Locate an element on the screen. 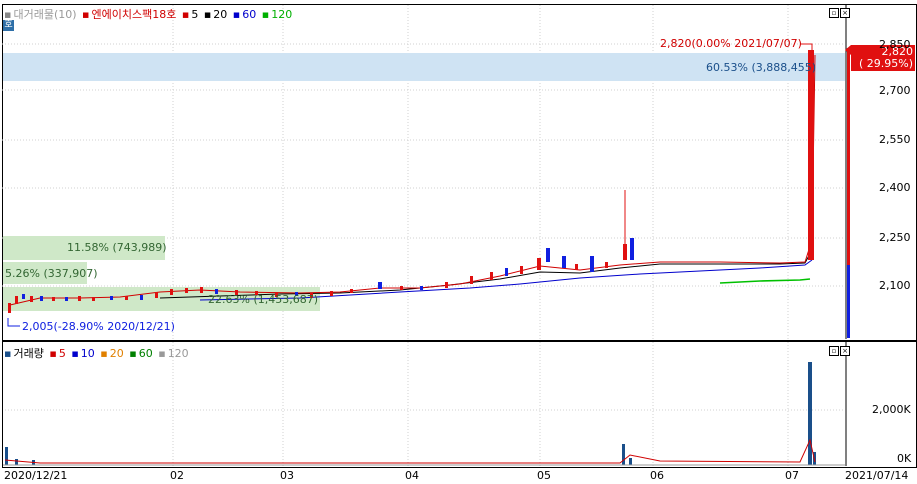 The width and height of the screenshot is (917, 484). band-mid2-label: 5.26% (337,907) is located at coordinates (51, 273).